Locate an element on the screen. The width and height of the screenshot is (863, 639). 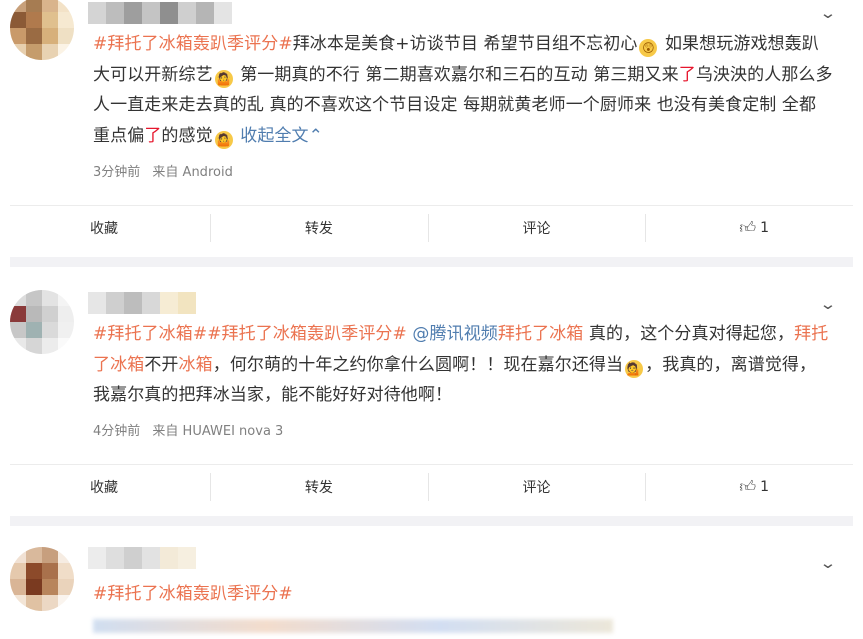
post-time: 3分钟前 is located at coordinates (116, 172).